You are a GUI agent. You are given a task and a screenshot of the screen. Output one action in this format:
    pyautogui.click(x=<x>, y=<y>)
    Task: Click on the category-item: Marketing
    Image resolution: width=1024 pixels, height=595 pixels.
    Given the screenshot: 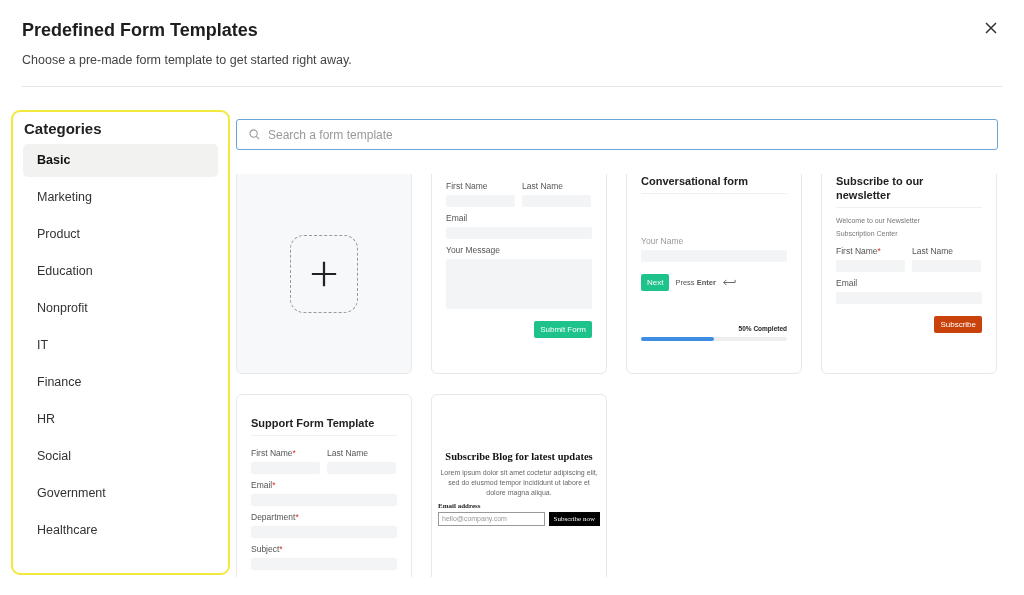 What is the action you would take?
    pyautogui.click(x=120, y=197)
    